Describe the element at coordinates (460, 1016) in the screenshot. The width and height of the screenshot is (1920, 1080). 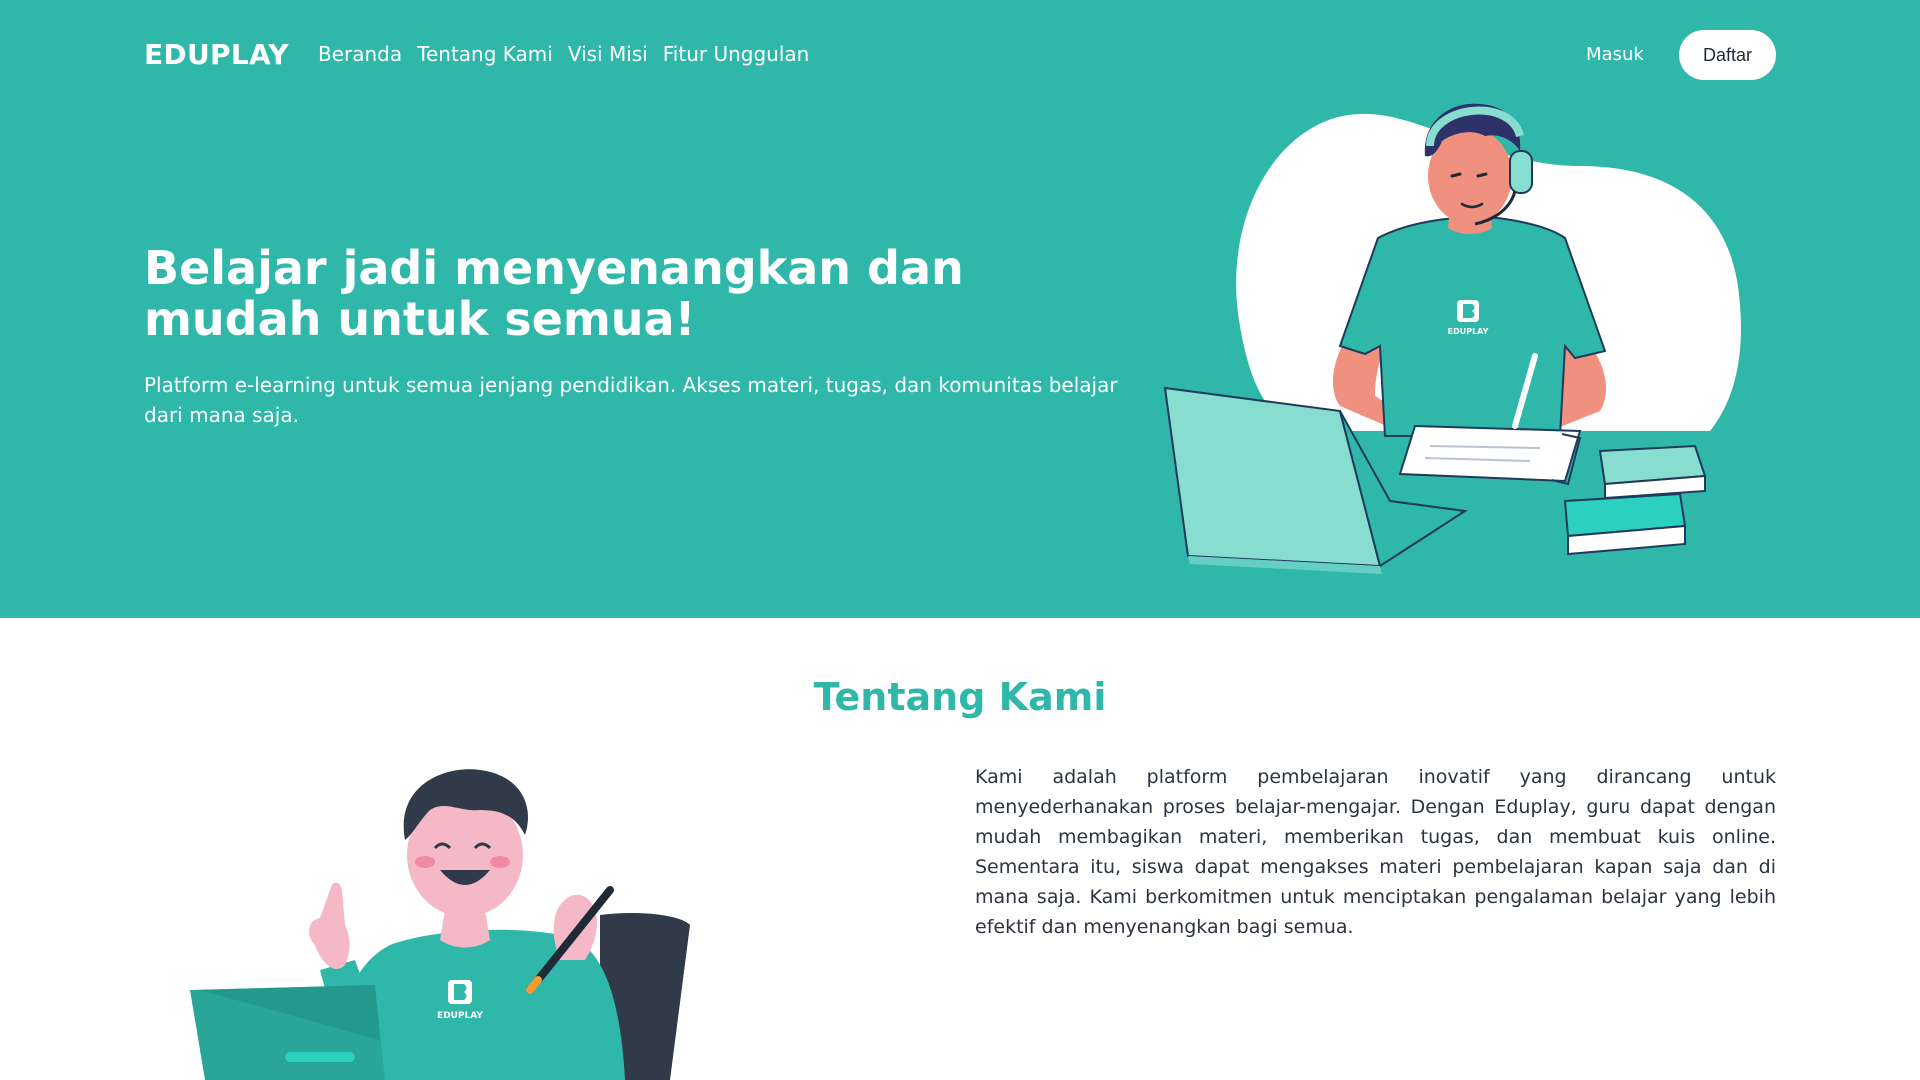
I see `about-shirt-logo: EDUPLAY` at that location.